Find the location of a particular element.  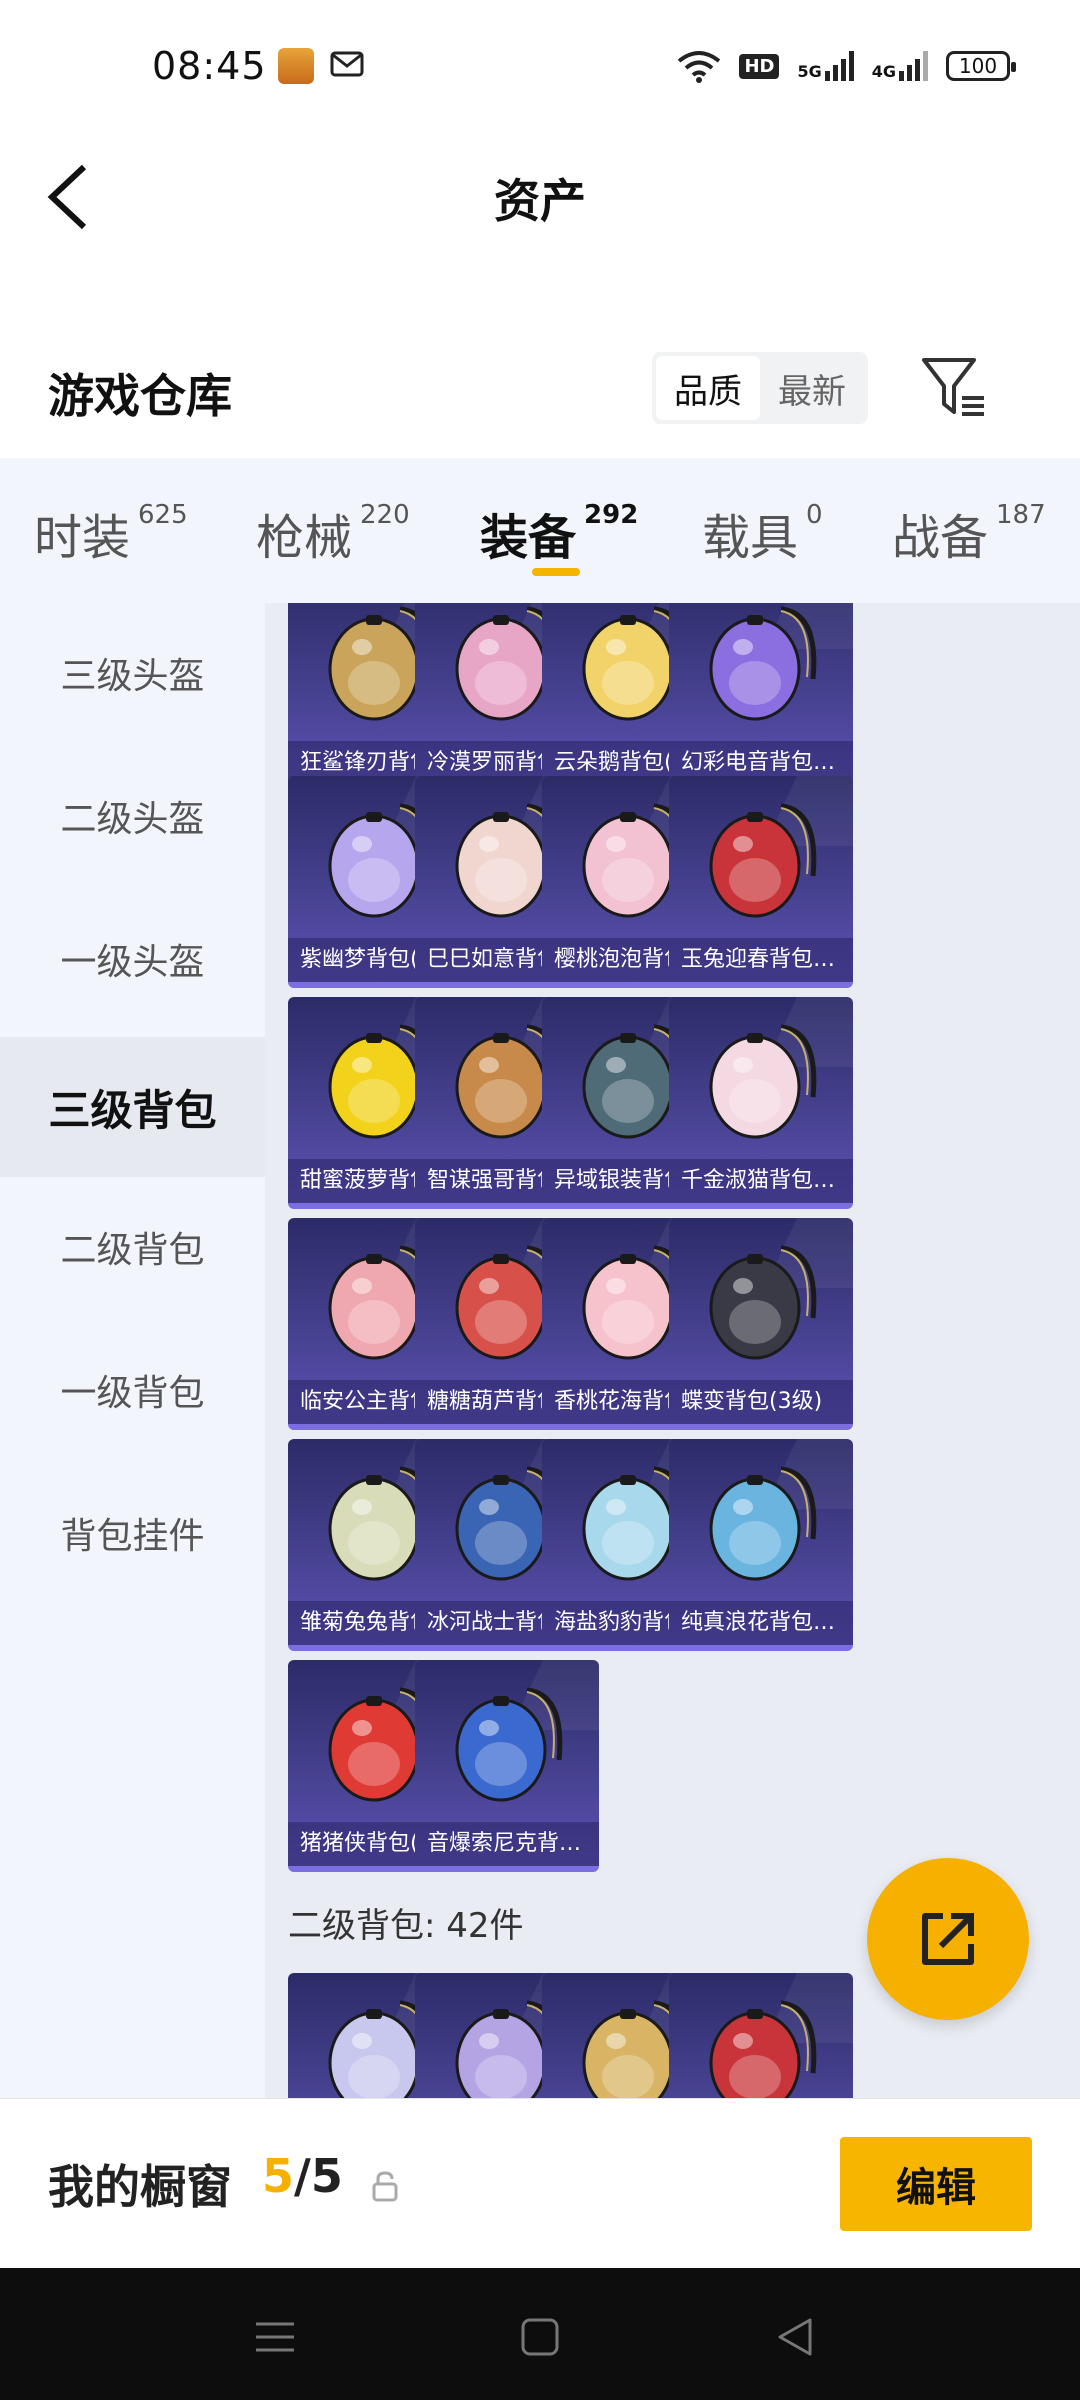

sort-quality-button: 品质 is located at coordinates (708, 388).